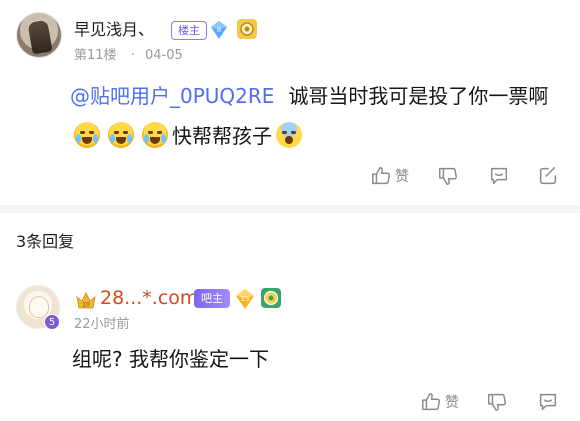  Describe the element at coordinates (86, 305) in the screenshot. I see `crown-level: 10` at that location.